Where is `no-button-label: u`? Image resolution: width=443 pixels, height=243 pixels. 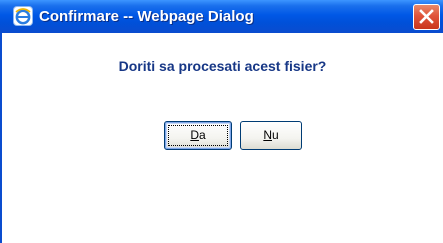 no-button-label: u is located at coordinates (275, 135).